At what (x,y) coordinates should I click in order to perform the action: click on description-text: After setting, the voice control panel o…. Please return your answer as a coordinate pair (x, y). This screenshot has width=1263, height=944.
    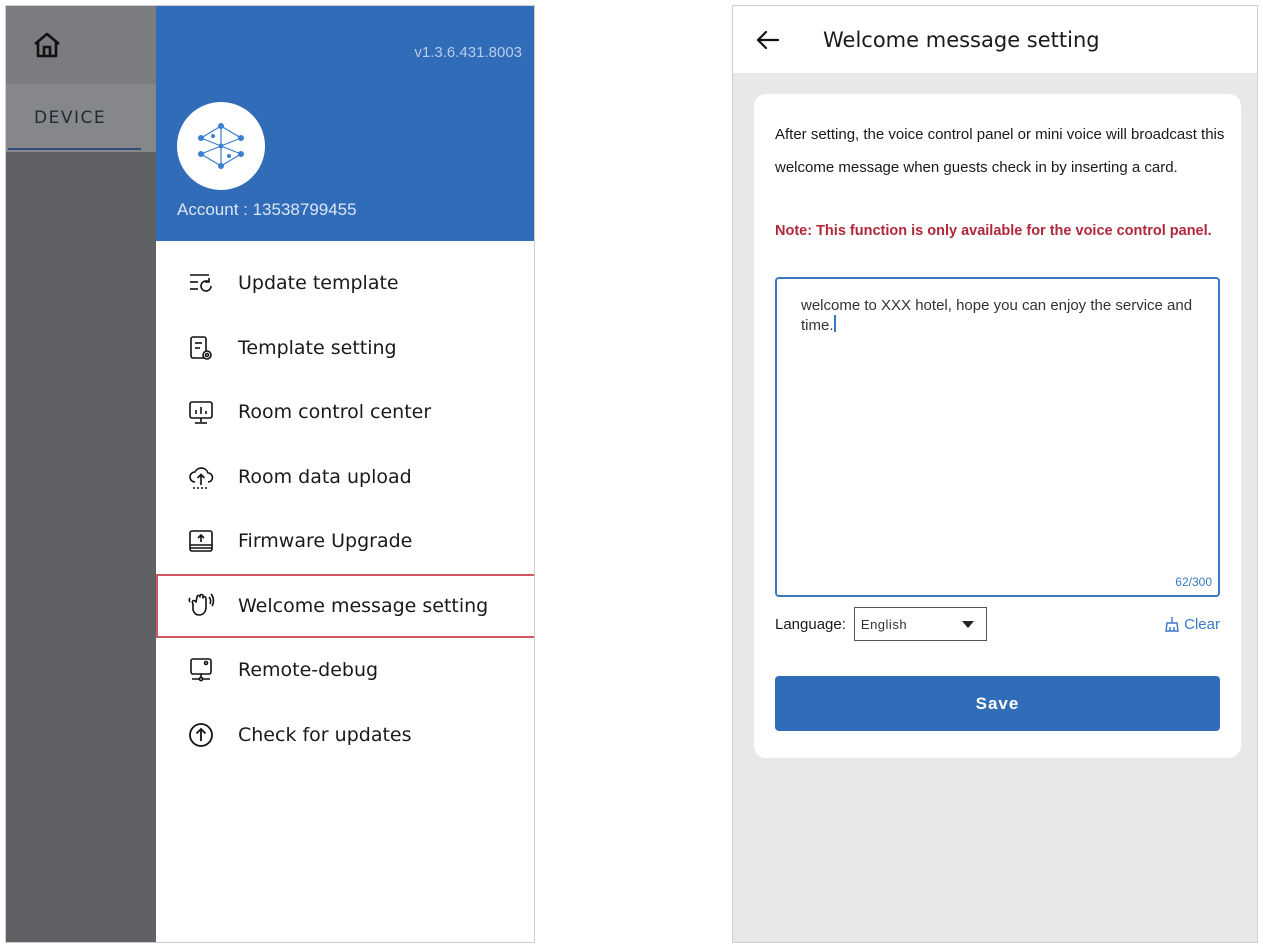
    Looking at the image, I should click on (1000, 151).